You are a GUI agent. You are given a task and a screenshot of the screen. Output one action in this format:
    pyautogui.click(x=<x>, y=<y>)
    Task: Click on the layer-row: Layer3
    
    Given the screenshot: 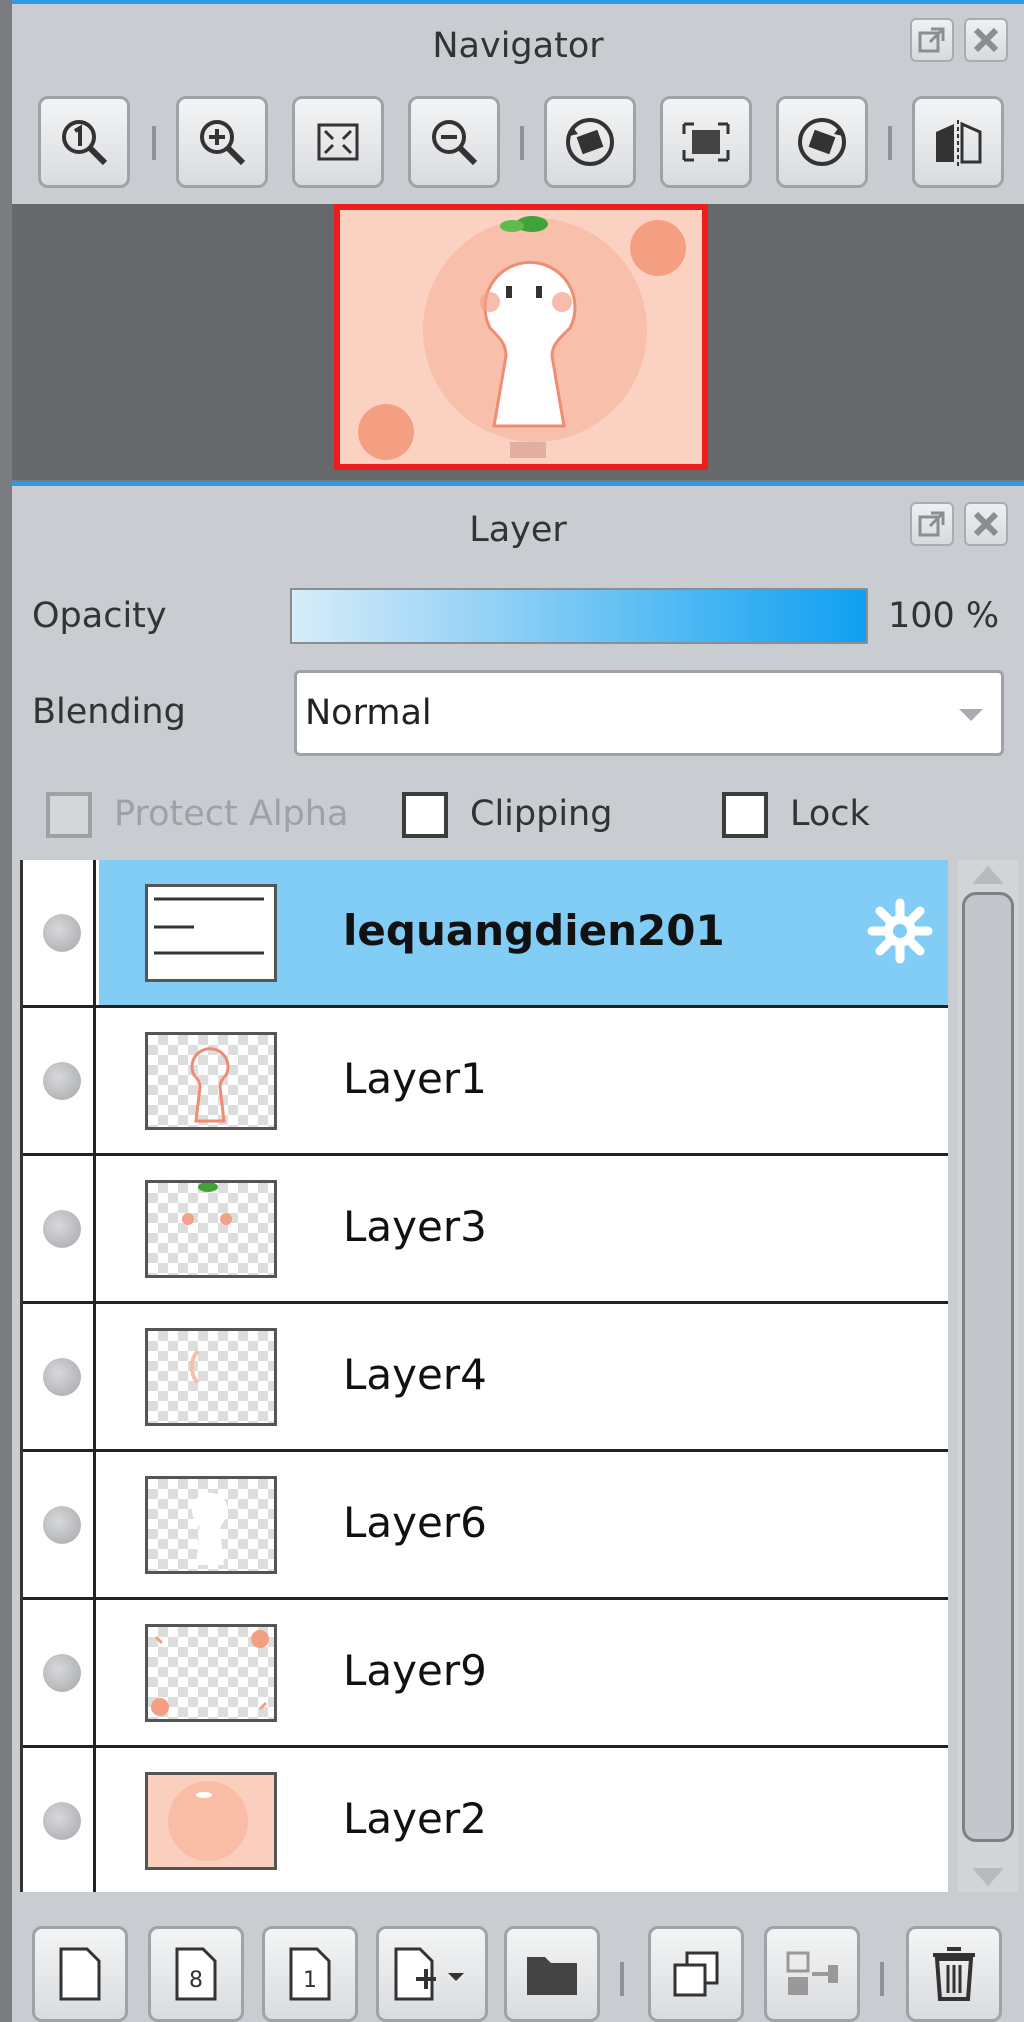 What is the action you would take?
    pyautogui.click(x=485, y=1230)
    